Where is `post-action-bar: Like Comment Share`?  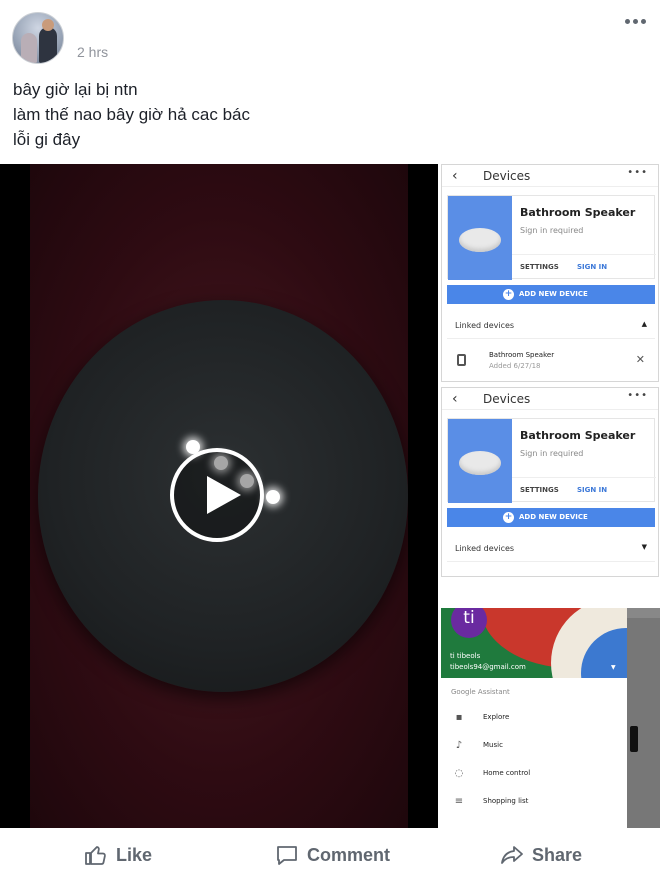
post-action-bar: Like Comment Share is located at coordinates (330, 854).